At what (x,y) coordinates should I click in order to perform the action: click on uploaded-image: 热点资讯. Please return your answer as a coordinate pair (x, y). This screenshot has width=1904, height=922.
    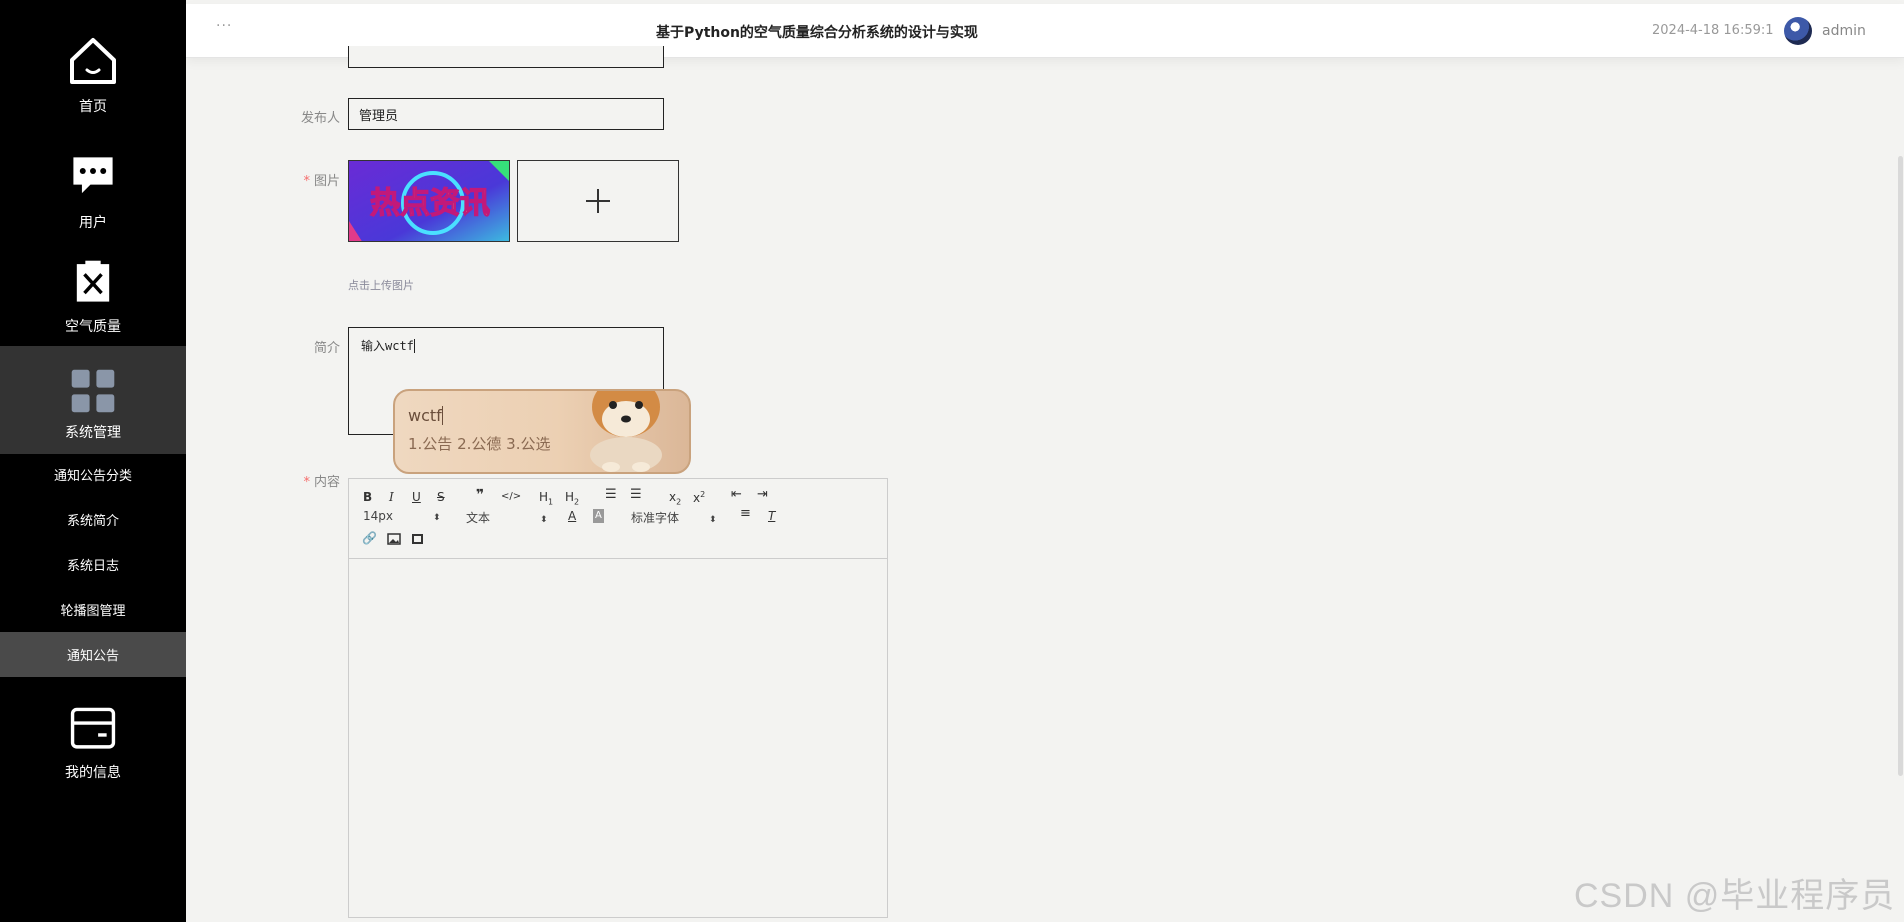
    Looking at the image, I should click on (429, 201).